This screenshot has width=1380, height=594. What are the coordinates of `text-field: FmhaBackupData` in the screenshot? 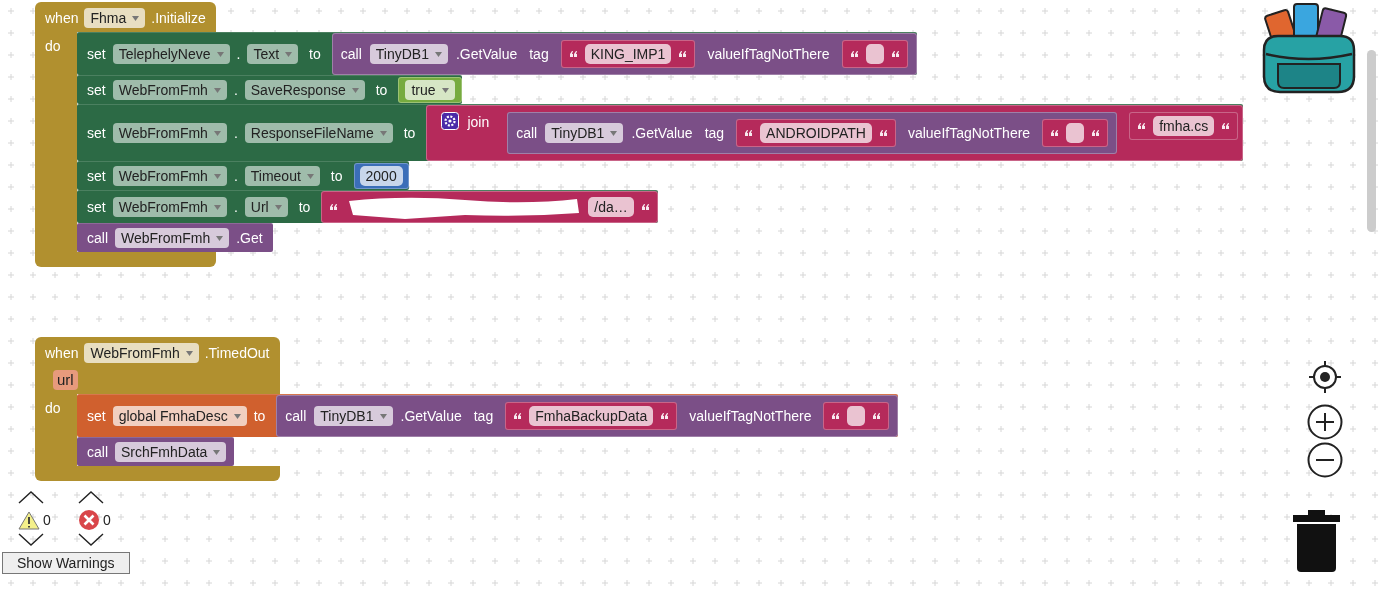 It's located at (591, 416).